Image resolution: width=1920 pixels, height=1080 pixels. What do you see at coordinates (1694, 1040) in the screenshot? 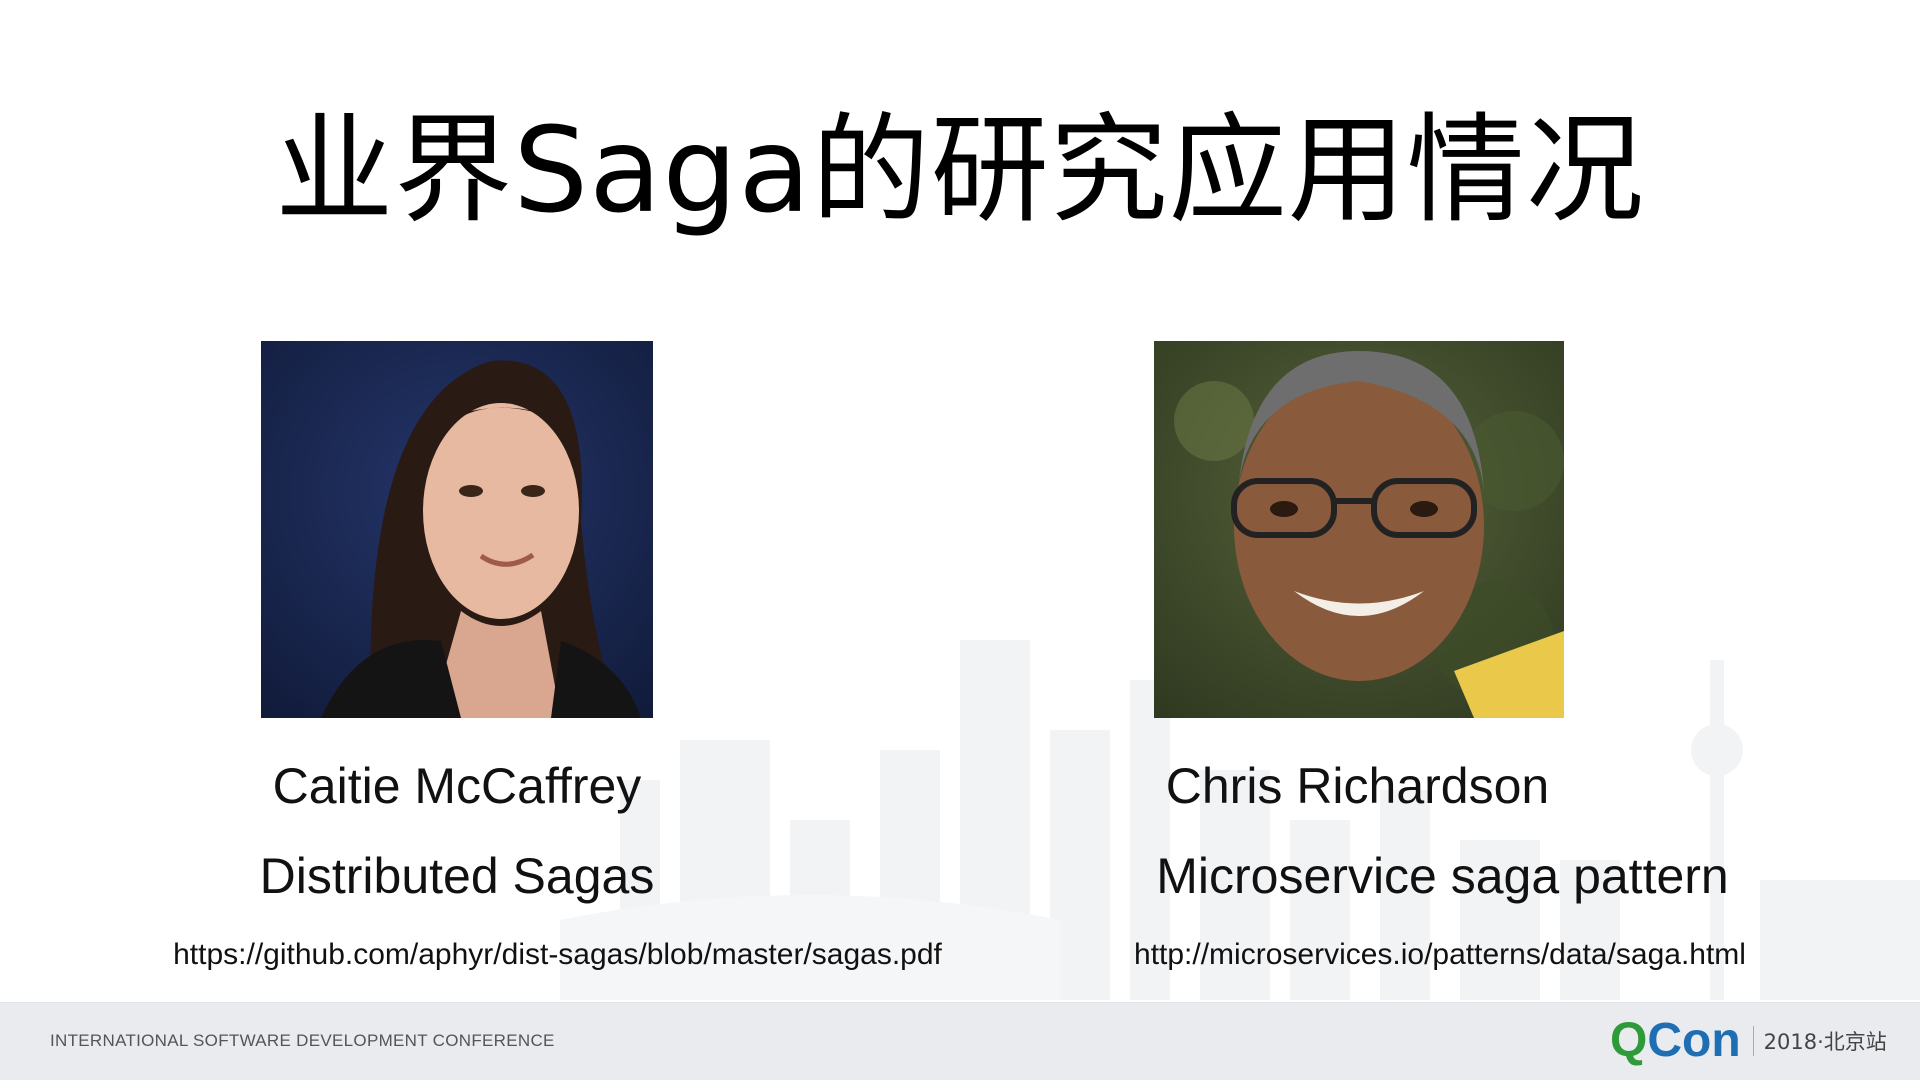
I see `brand-con: Con` at bounding box center [1694, 1040].